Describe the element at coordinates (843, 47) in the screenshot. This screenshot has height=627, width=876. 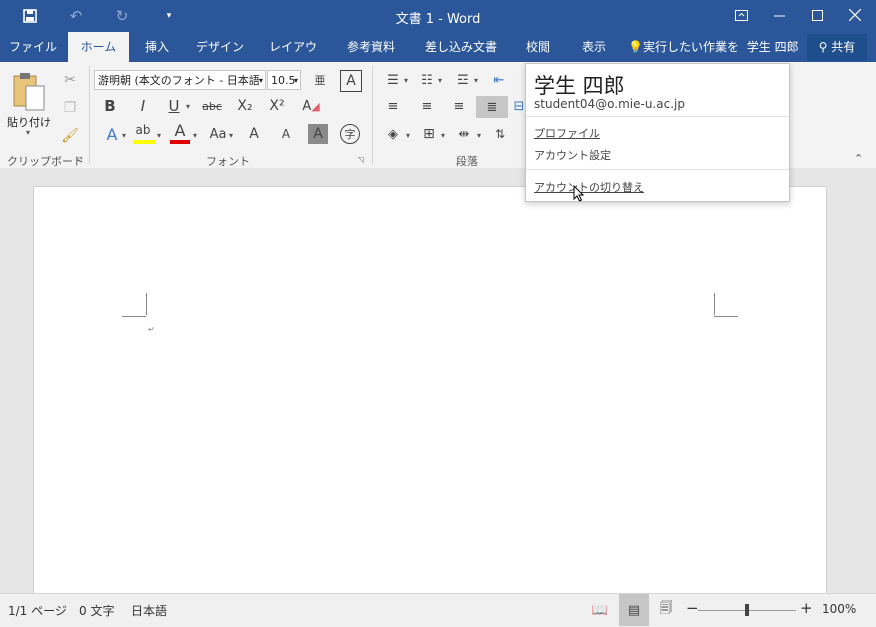
I see `share-label: 共有` at that location.